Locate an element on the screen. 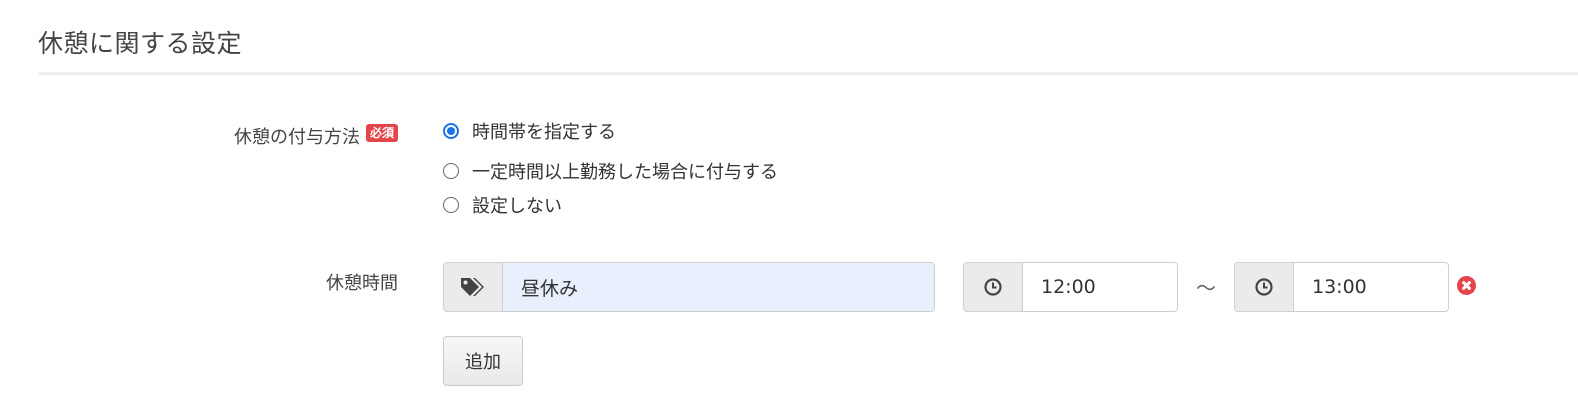  break-end-input-group: 13:00 is located at coordinates (1341, 287).